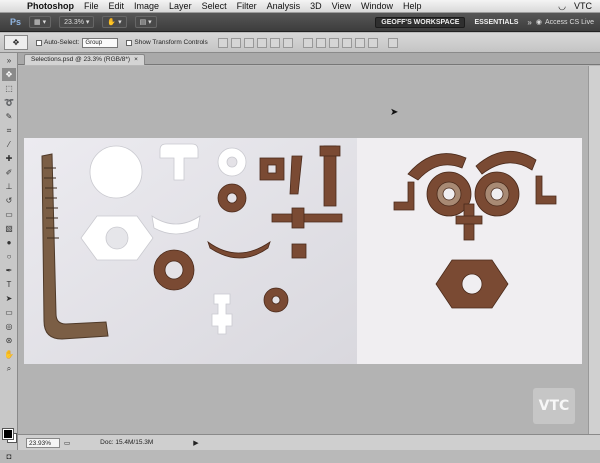 The image size is (600, 463). I want to click on dodge-tool: ○, so click(9, 256).